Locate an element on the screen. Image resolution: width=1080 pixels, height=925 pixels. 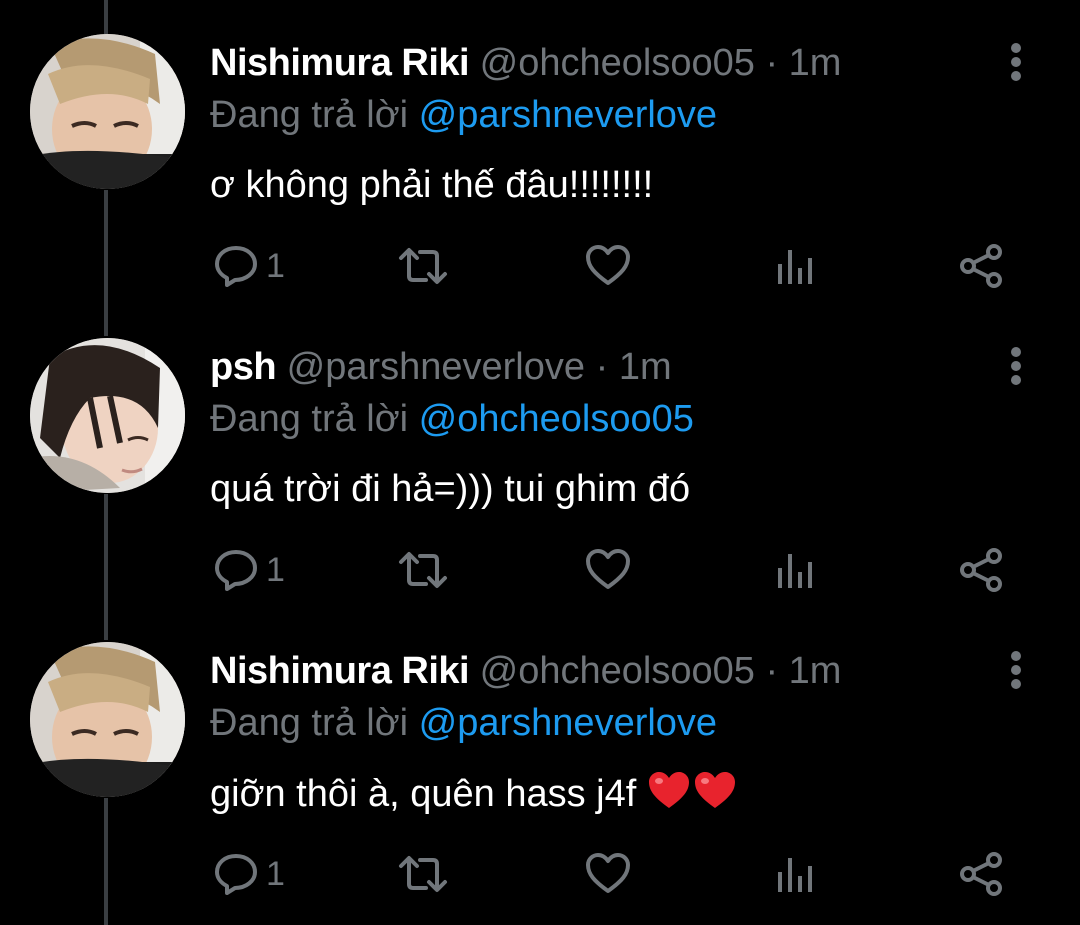
tweet-header: psh @parshneverlove · 1m is located at coordinates (441, 367).